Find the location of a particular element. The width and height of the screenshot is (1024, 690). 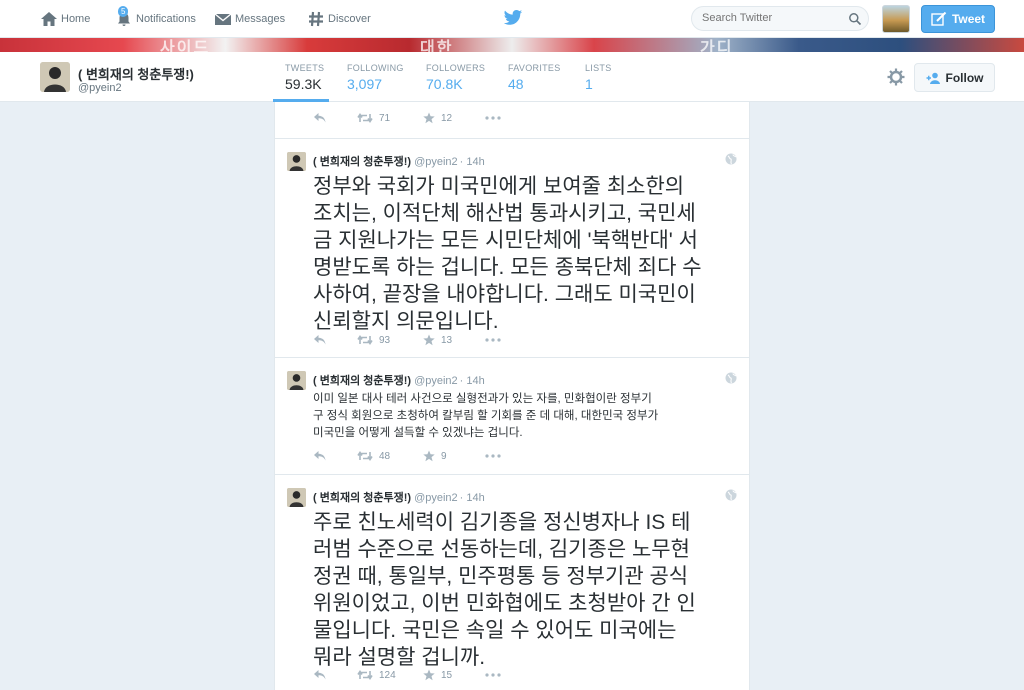

nav-home: Home is located at coordinates (65, 19).